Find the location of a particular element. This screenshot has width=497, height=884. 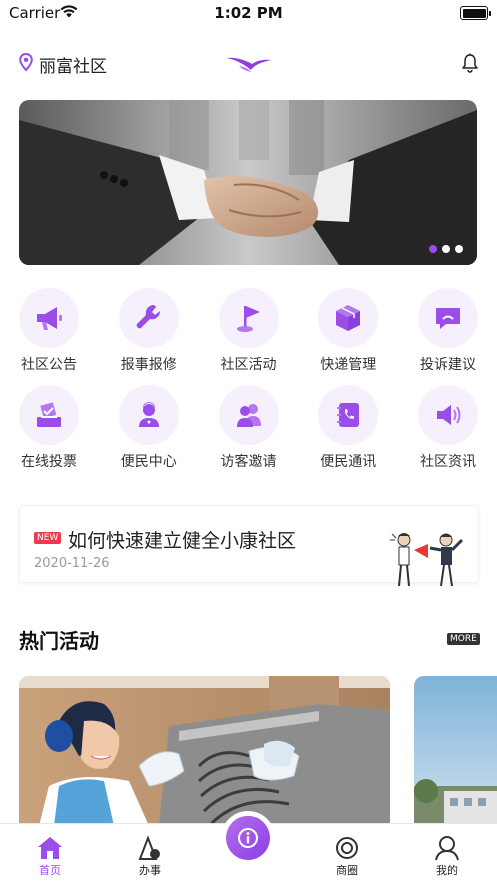

tab-tasks: 办事 is located at coordinates (150, 854).